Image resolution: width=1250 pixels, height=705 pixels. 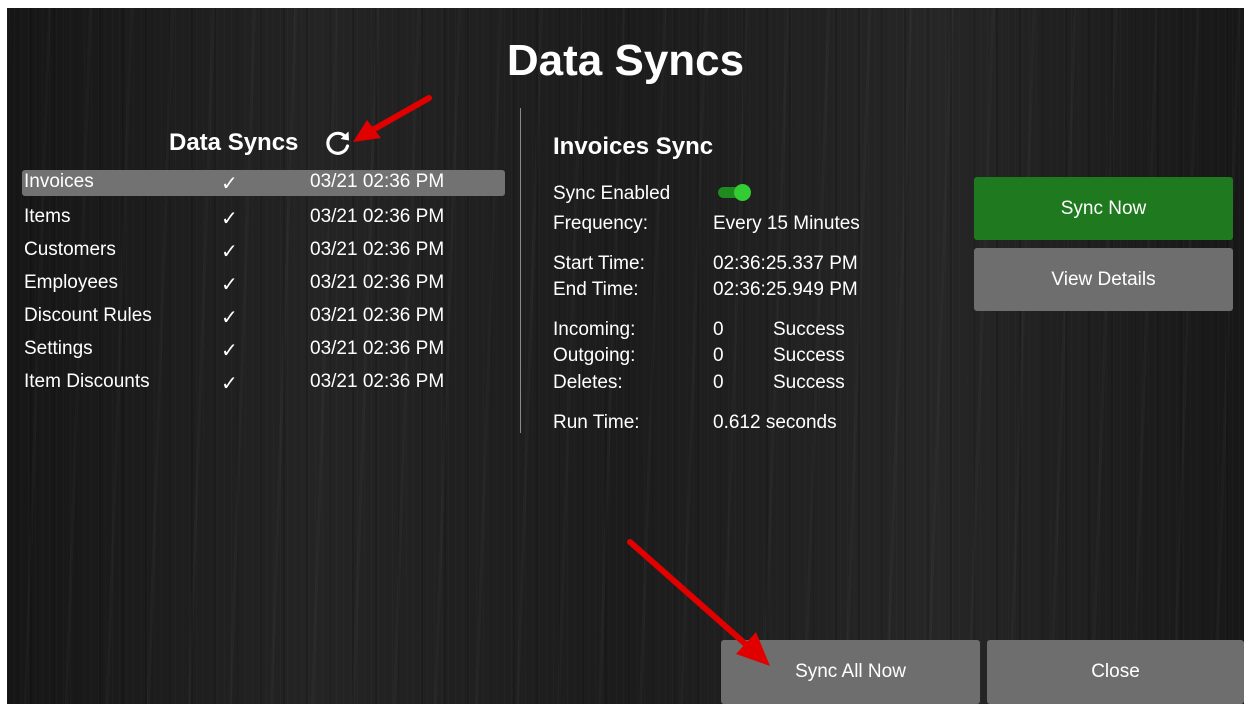 What do you see at coordinates (809, 329) in the screenshot?
I see `incoming-status: Success` at bounding box center [809, 329].